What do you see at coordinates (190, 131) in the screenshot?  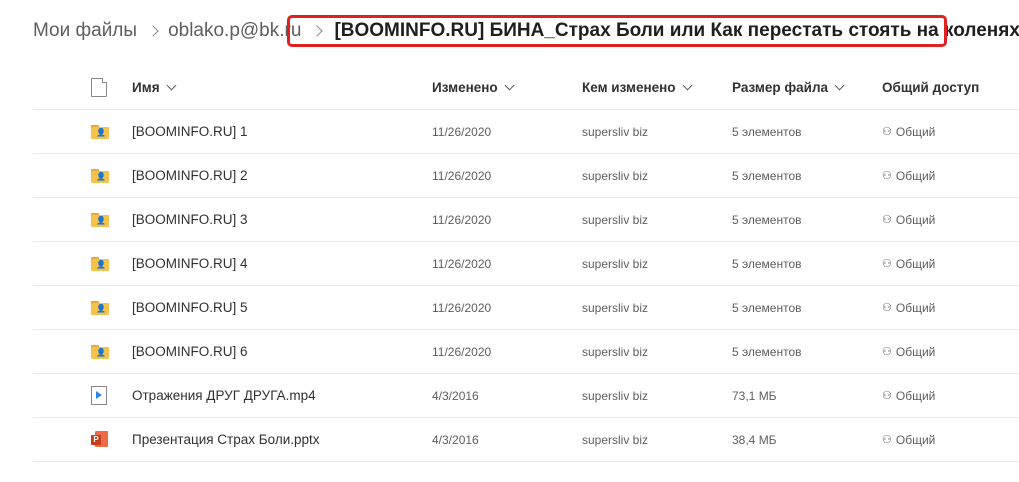 I see `file-name: [BOOMINFO.RU] 1` at bounding box center [190, 131].